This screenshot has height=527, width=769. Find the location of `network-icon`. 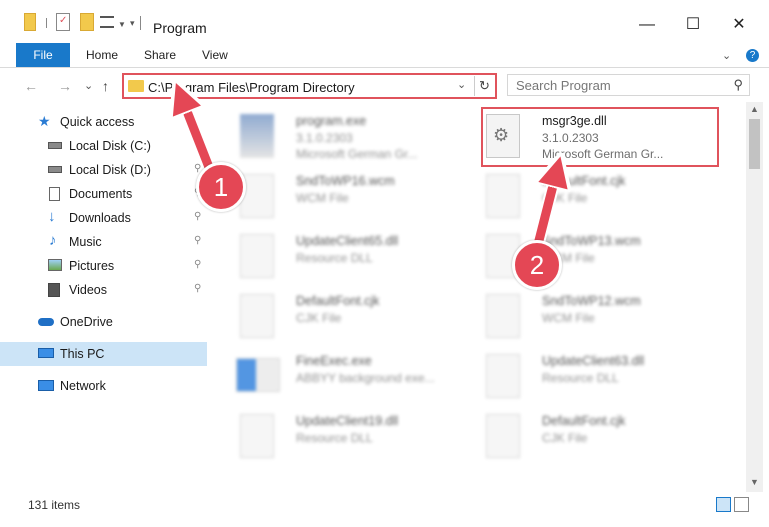

network-icon is located at coordinates (46, 385).